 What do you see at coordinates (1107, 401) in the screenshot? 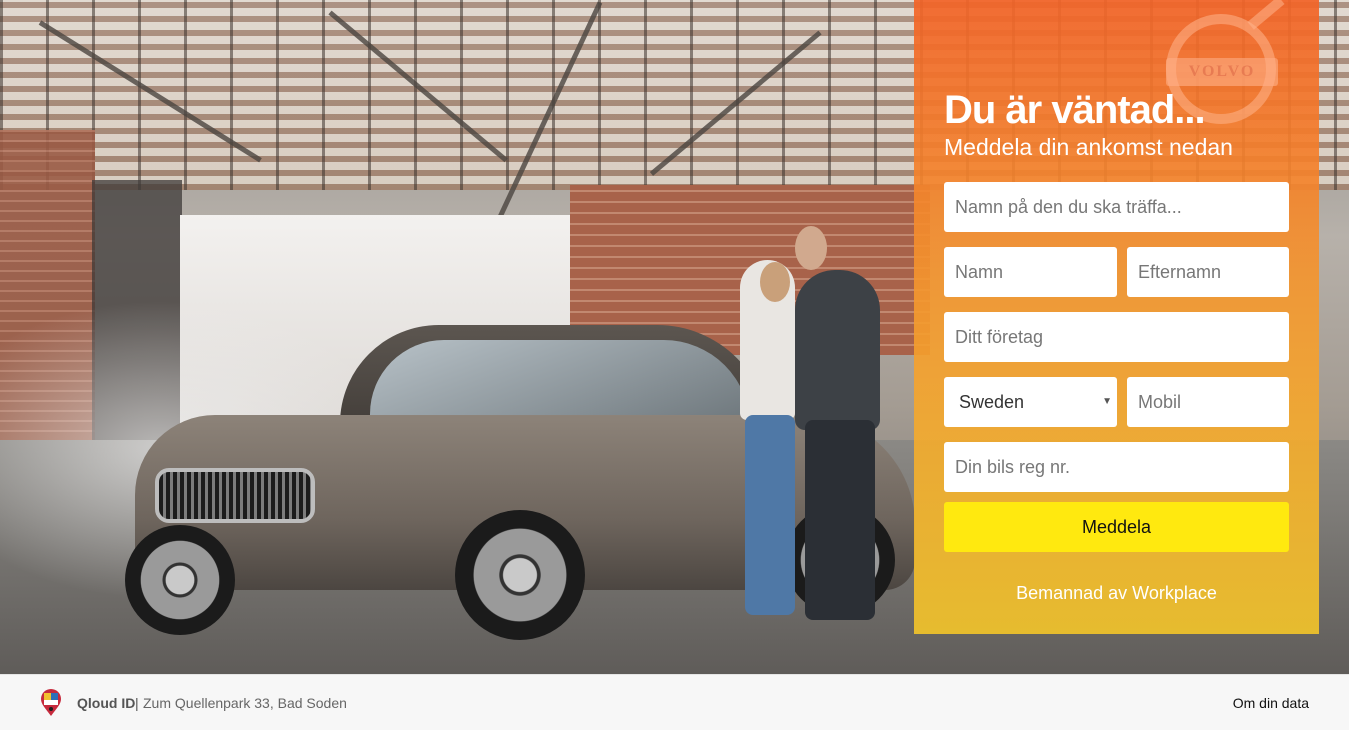
I see `chevron-down-icon: ▼` at bounding box center [1107, 401].